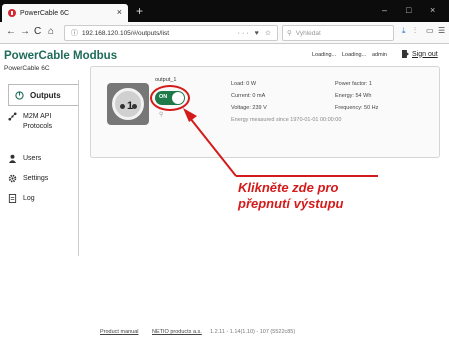 The width and height of the screenshot is (449, 345). Describe the element at coordinates (338, 33) in the screenshot. I see `search-input: ⚲ Vyhledat` at that location.